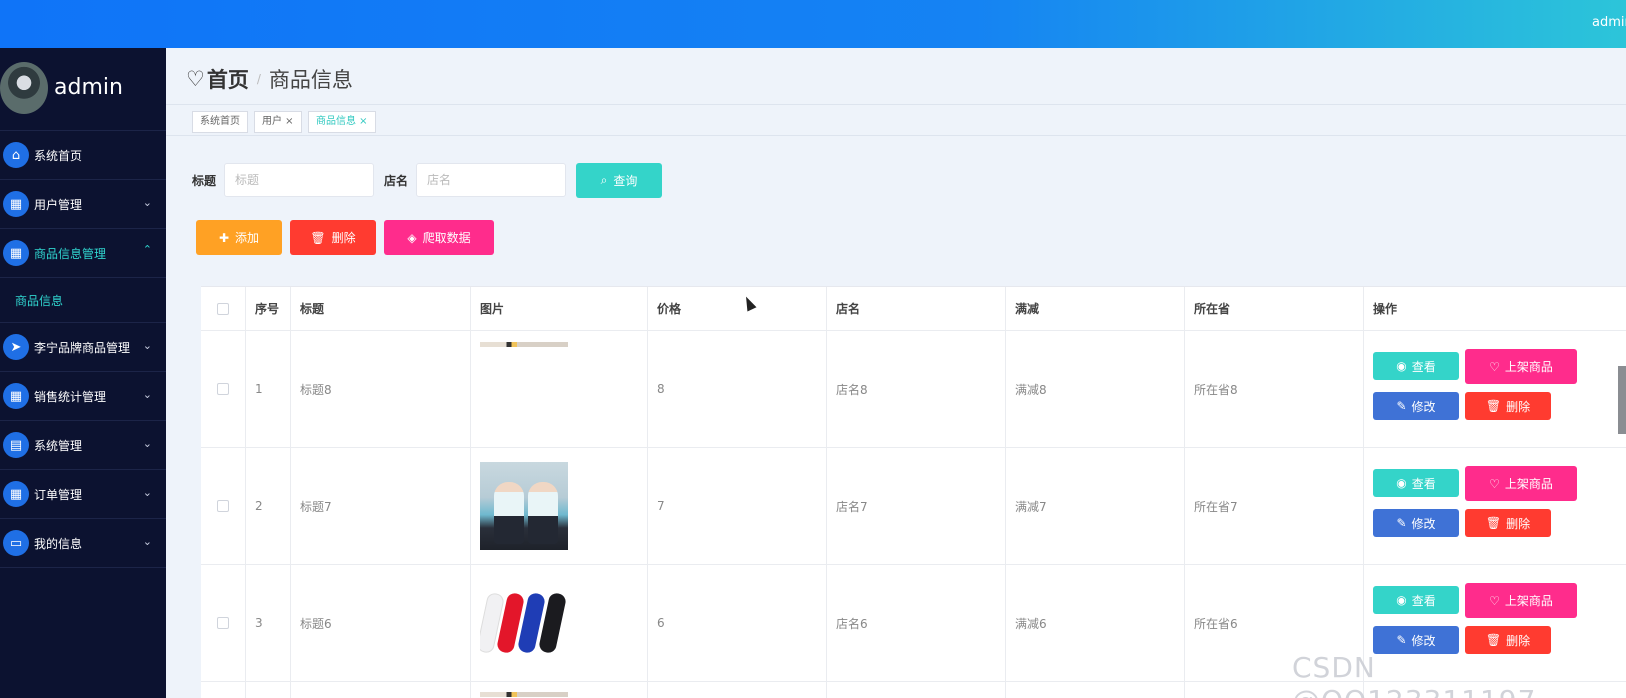  I want to click on sidebar-item-label: 李宁品牌商品管理, so click(82, 347).